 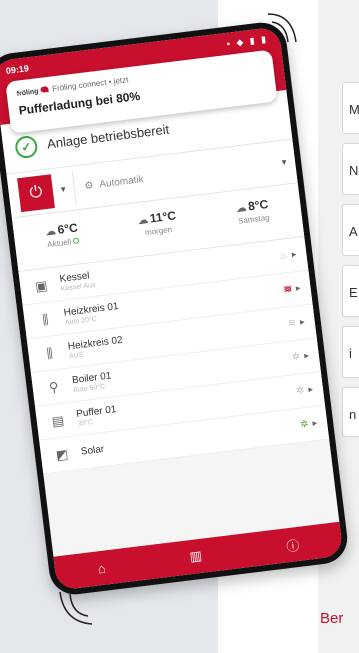 I want to click on froling-logo-icon, so click(x=44, y=89).